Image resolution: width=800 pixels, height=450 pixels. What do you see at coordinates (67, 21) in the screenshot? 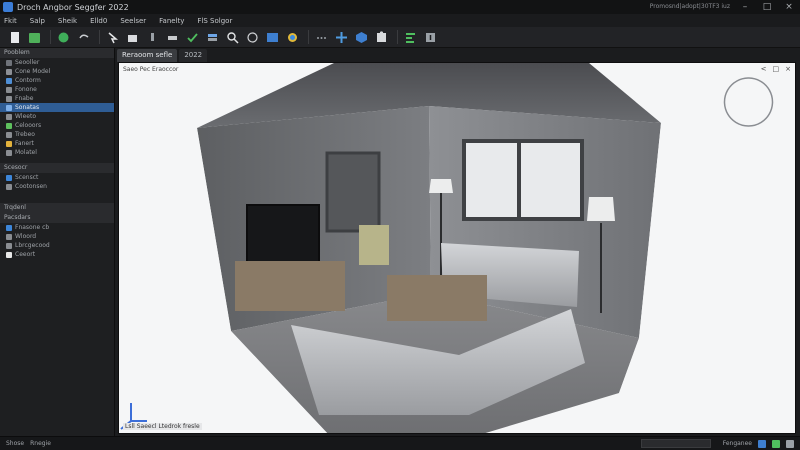
I see `menu-item-sheik: Sheik` at bounding box center [67, 21].